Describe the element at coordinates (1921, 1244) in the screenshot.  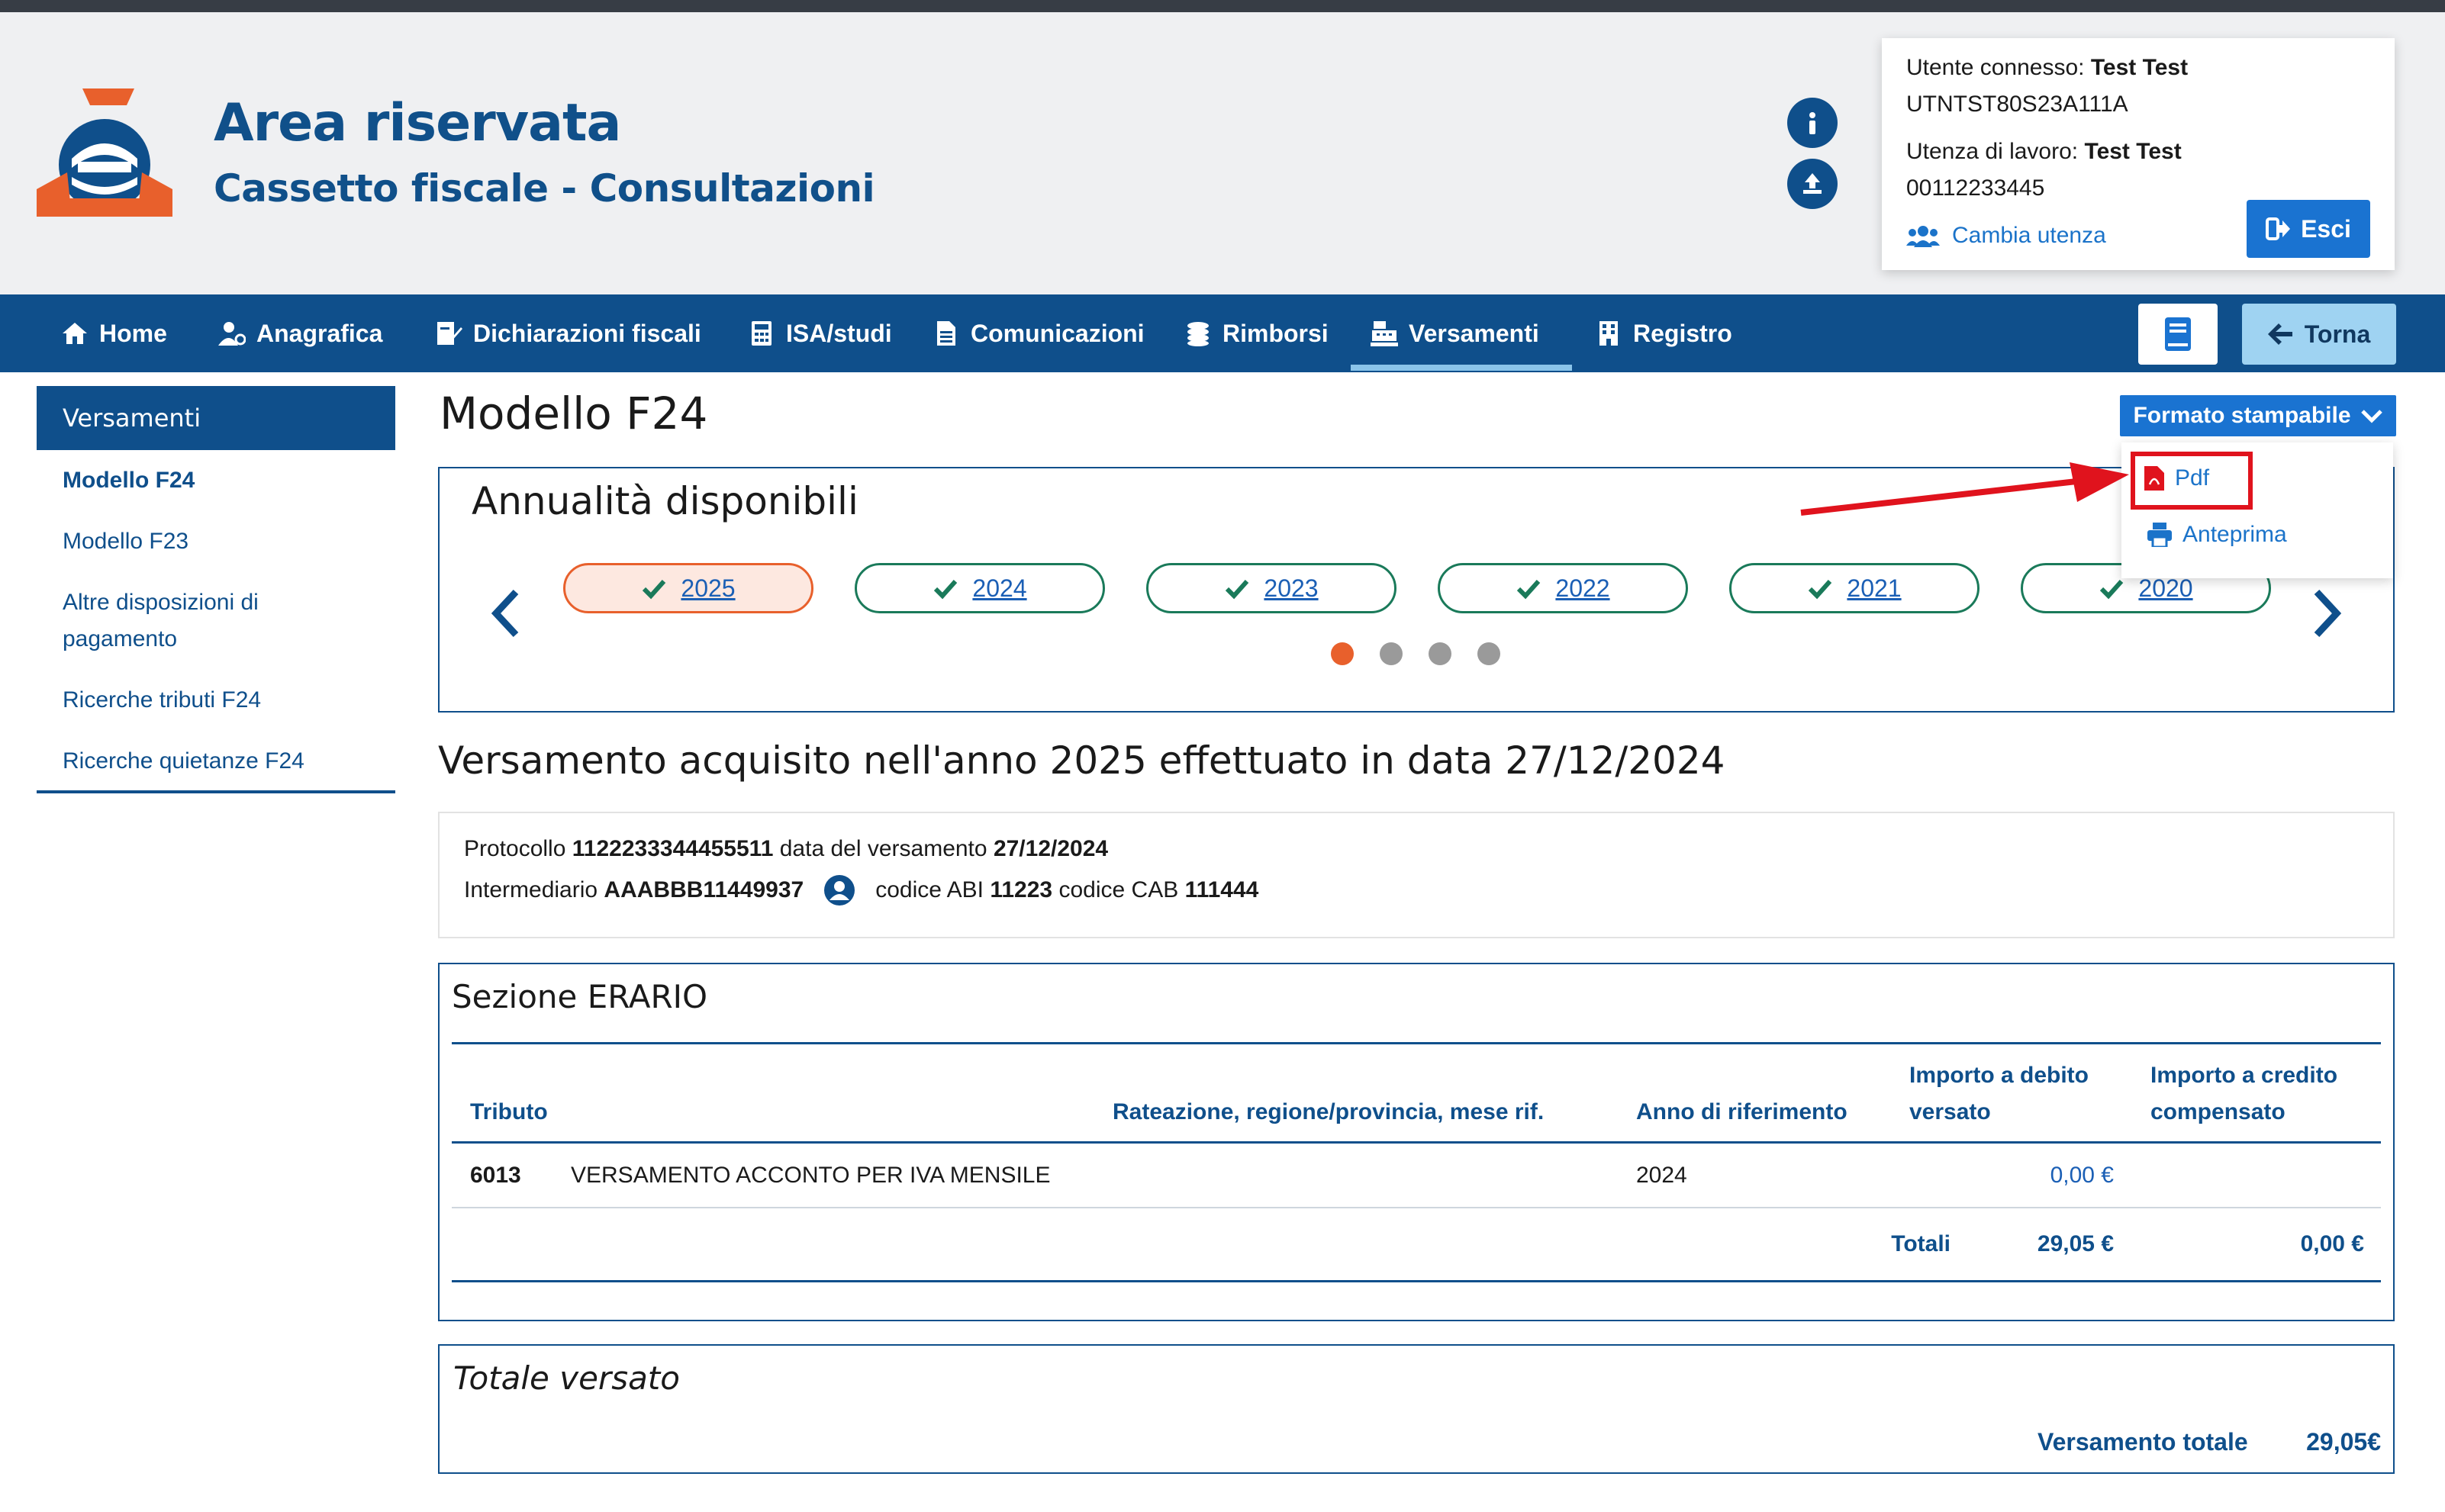
I see `totals-label: Totali` at that location.